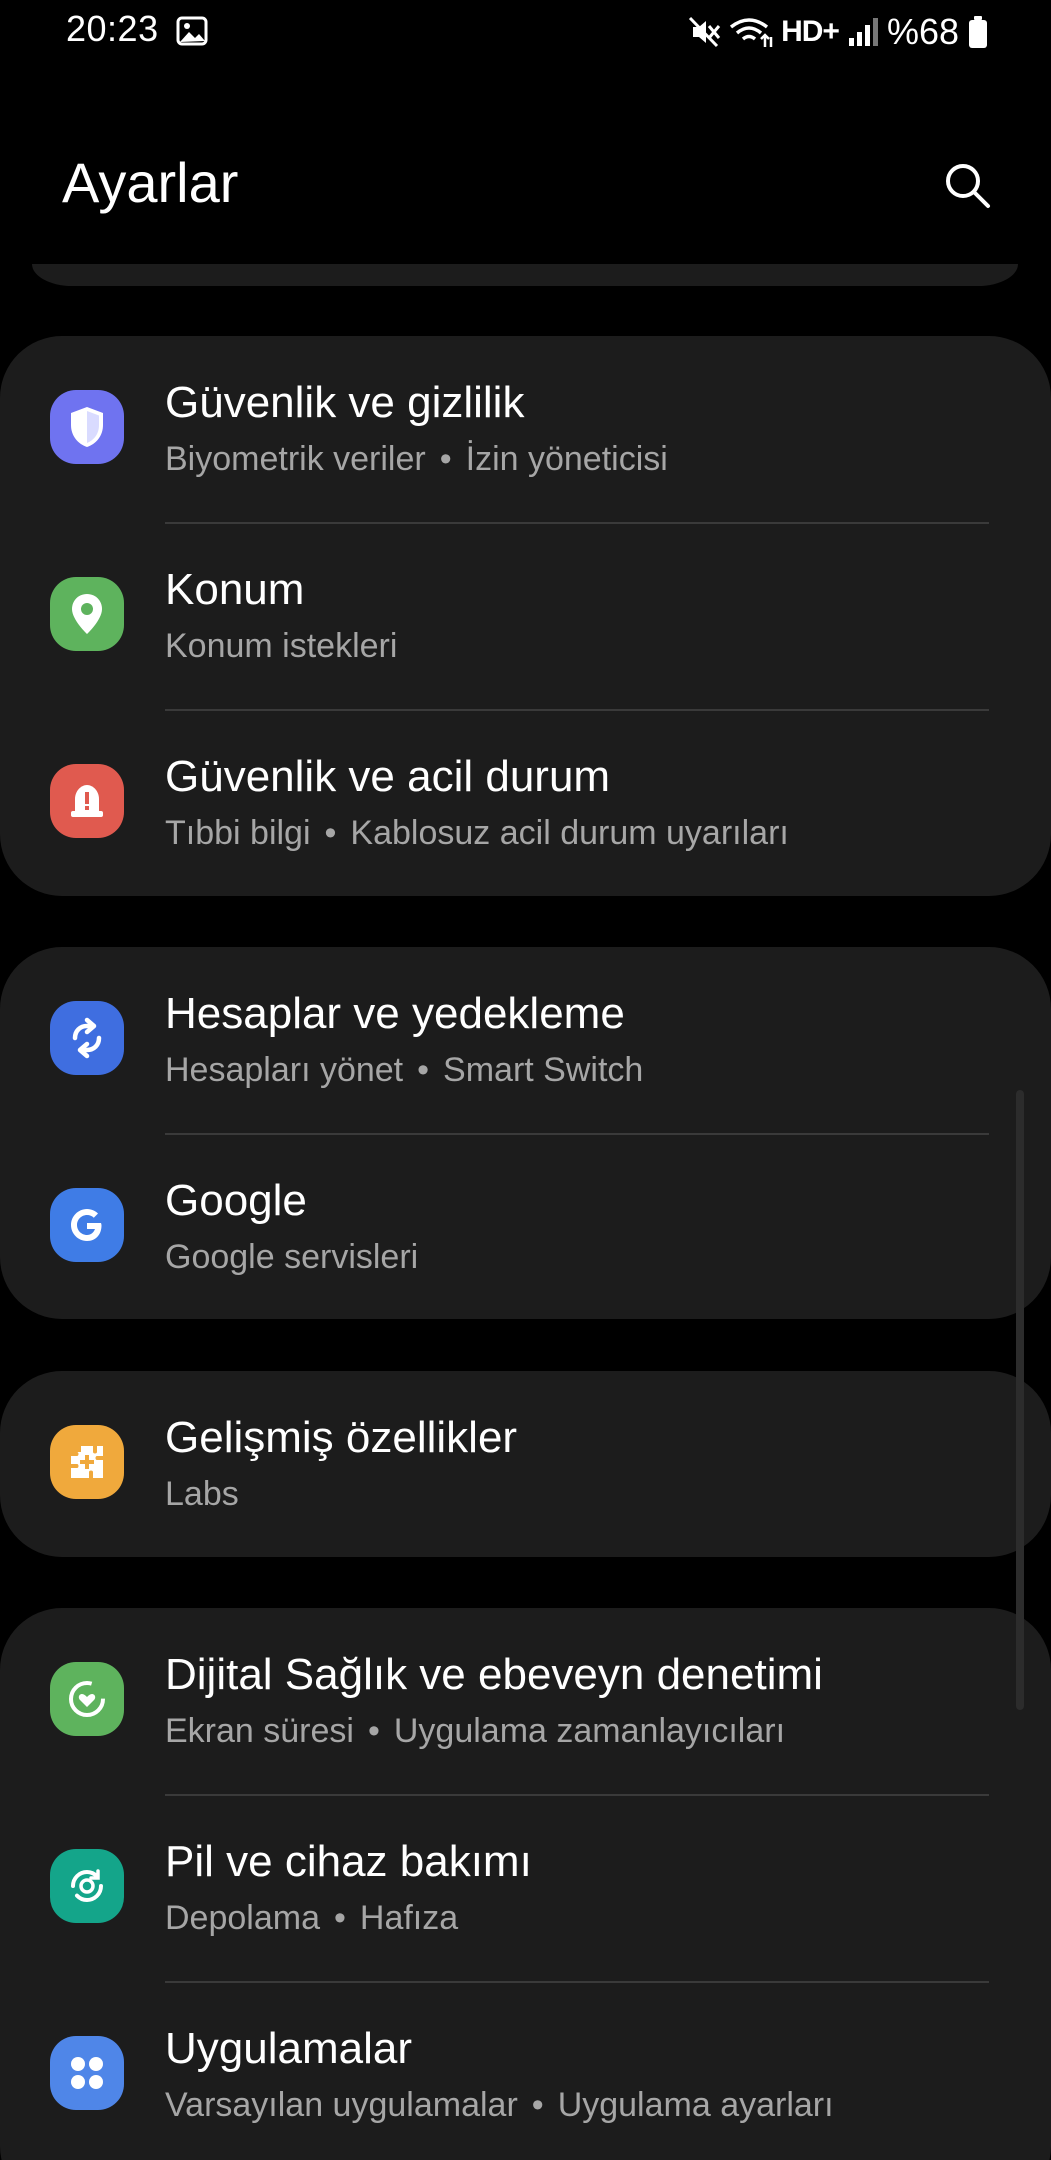  What do you see at coordinates (978, 32) in the screenshot?
I see `battery-icon` at bounding box center [978, 32].